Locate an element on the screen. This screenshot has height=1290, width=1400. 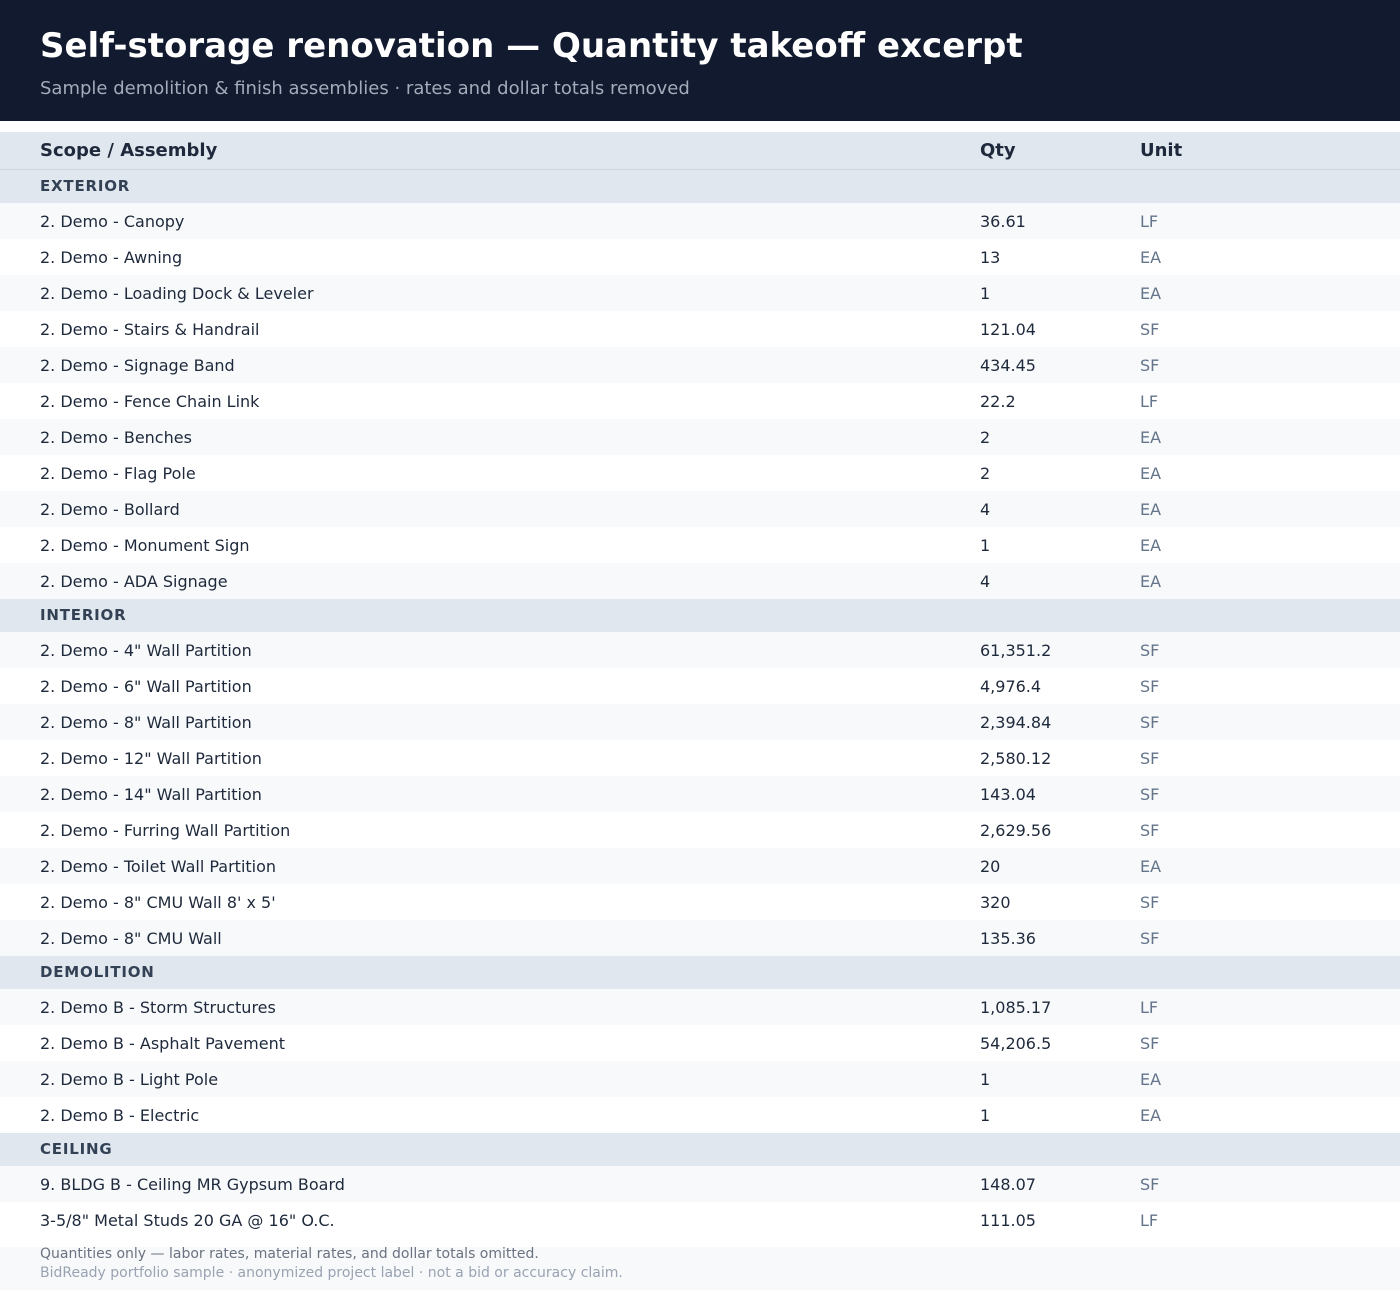
table-row: 2. Demo B - Electric 1 EA is located at coordinates (700, 1115).